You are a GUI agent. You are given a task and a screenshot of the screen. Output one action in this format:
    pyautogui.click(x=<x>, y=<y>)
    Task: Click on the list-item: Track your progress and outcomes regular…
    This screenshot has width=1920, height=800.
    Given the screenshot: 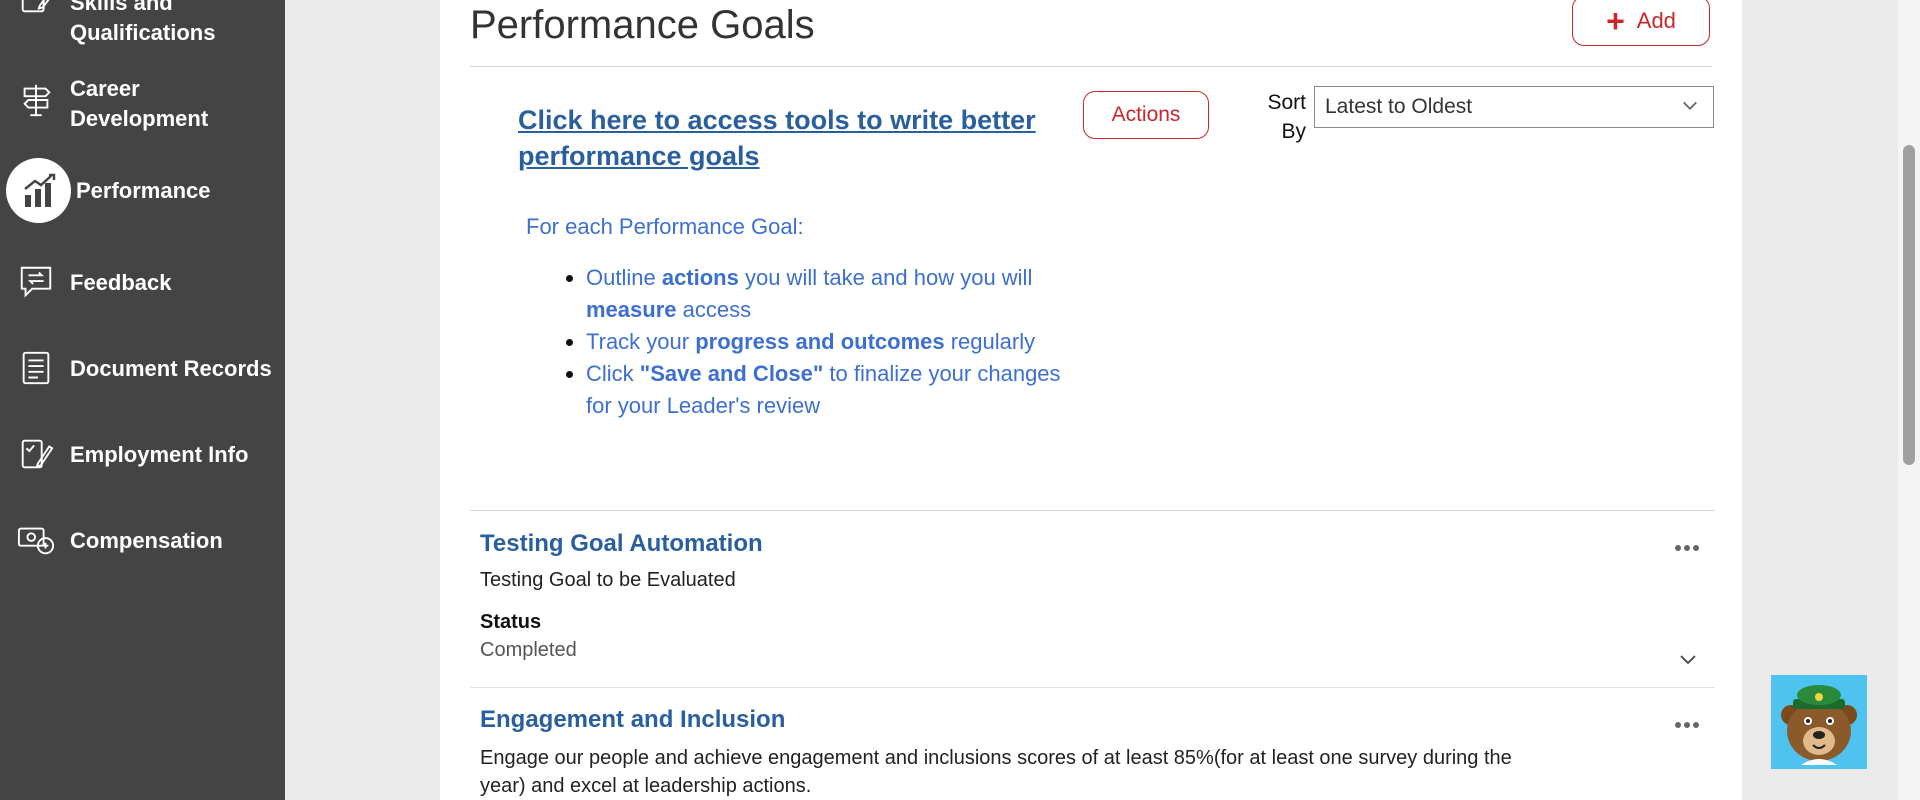 What is the action you would take?
    pyautogui.click(x=831, y=342)
    